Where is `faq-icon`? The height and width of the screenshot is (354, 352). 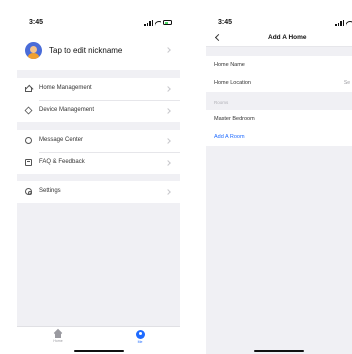 faq-icon is located at coordinates (28, 162).